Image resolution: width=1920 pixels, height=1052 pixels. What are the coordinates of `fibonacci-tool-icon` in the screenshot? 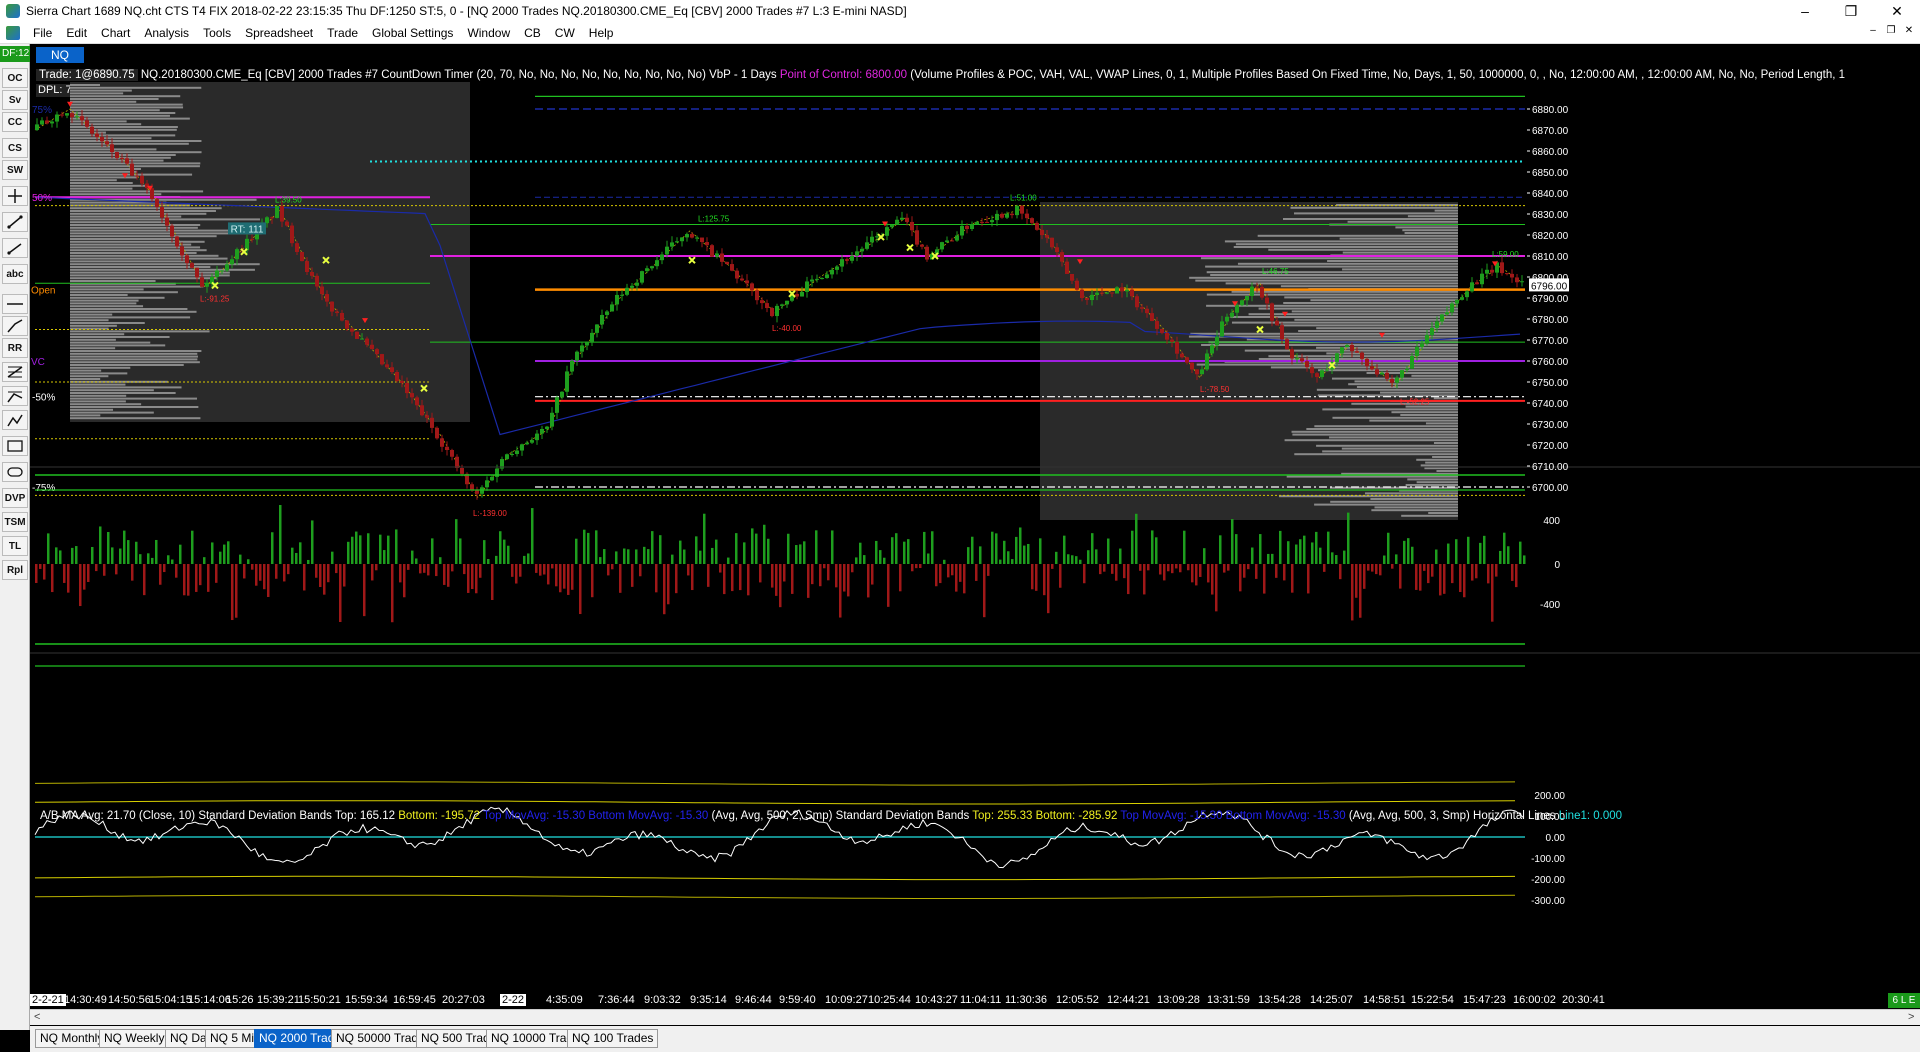 It's located at (15, 372).